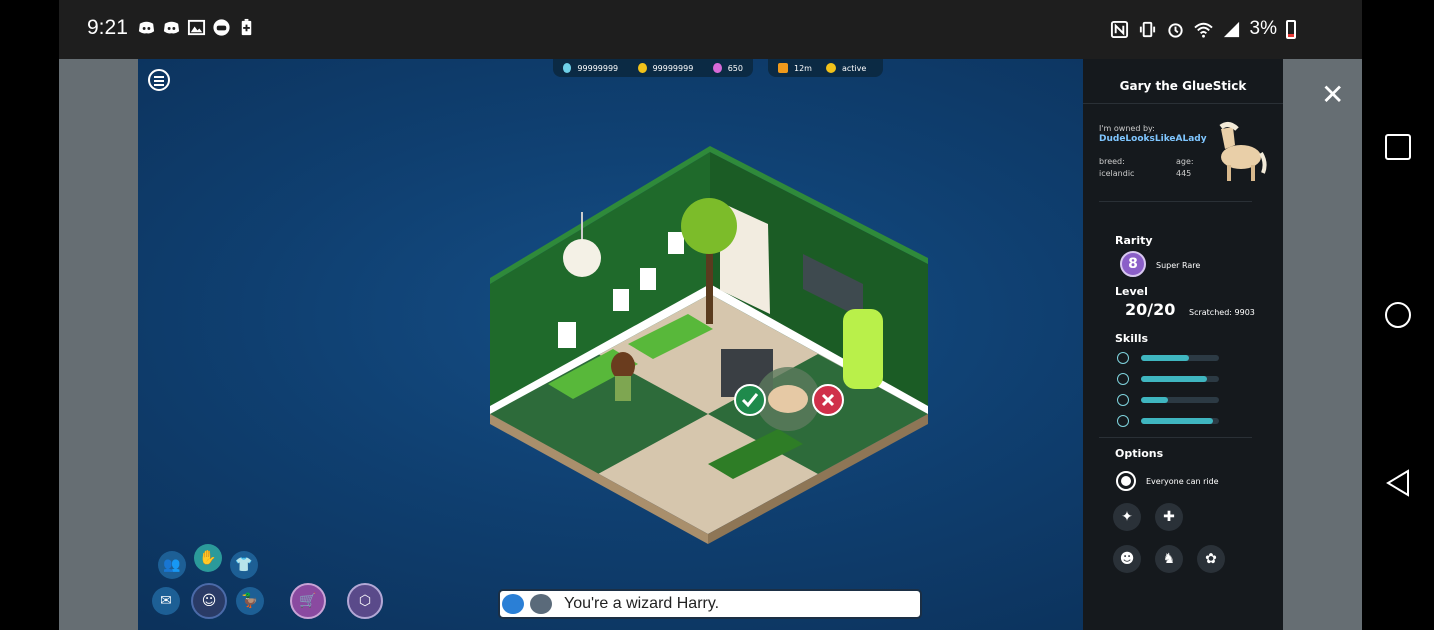  I want to click on pet-action-3-icon: ☻, so click(1127, 559).